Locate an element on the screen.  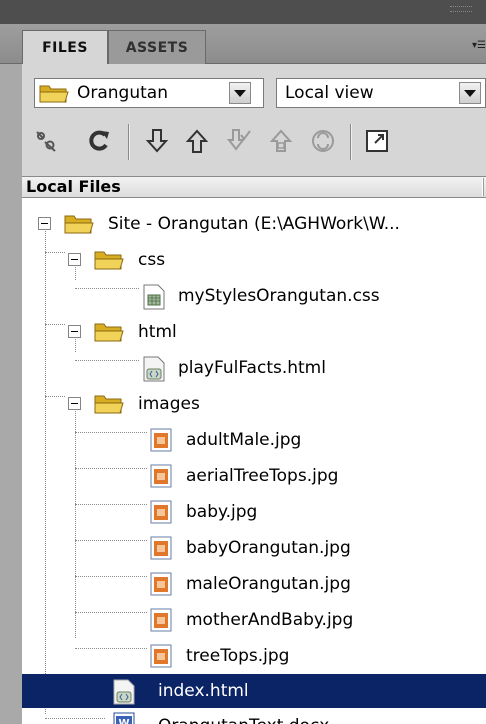
files-control-panel: Orangutan Local view is located at coordinates (254, 120).